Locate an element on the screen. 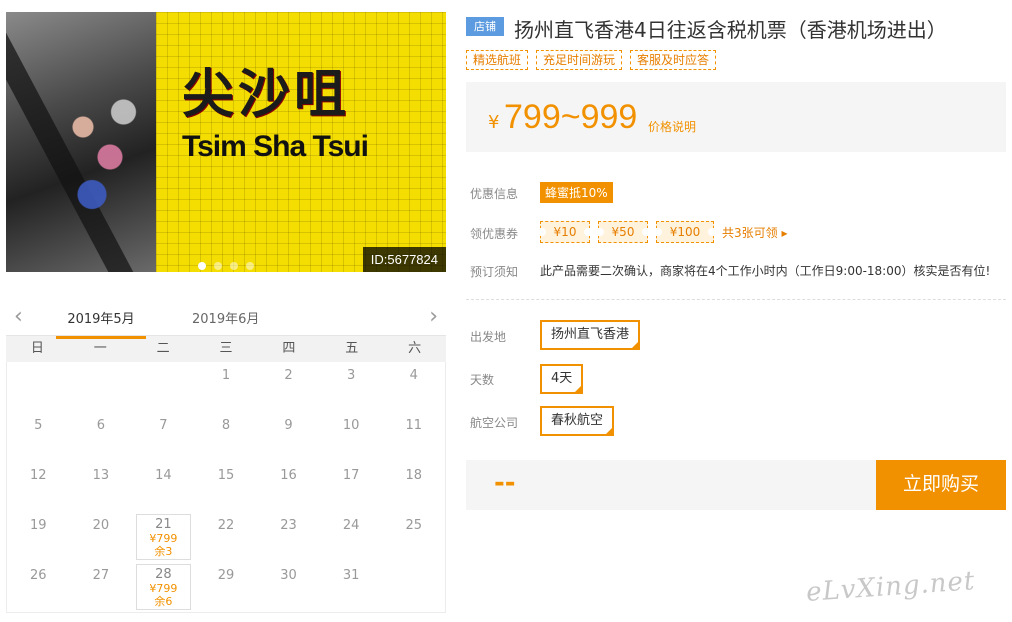 This screenshot has height=622, width=1012. day-number: 19 is located at coordinates (38, 525).